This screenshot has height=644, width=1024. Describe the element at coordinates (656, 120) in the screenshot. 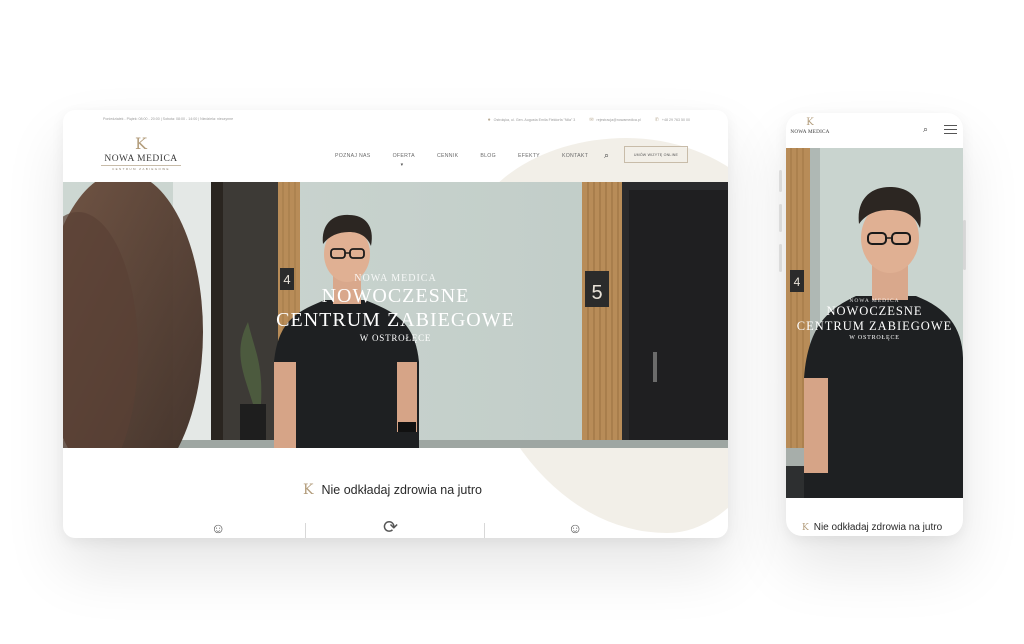

I see `phone-icon: ✆` at that location.